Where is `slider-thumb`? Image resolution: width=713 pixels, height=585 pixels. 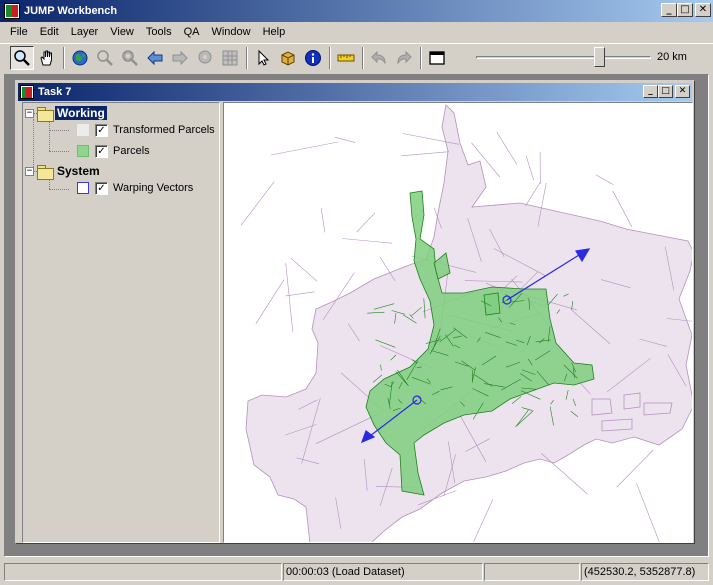
slider-thumb is located at coordinates (599, 57).